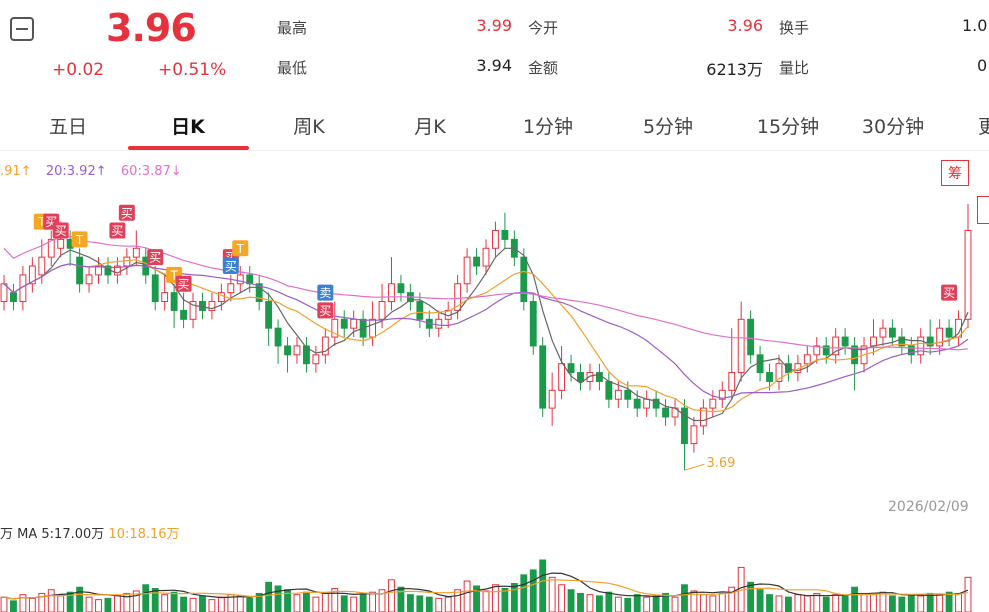  Describe the element at coordinates (90, 532) in the screenshot. I see `volume-legend: 万 MA 5:17.00万 10:18.16万` at that location.